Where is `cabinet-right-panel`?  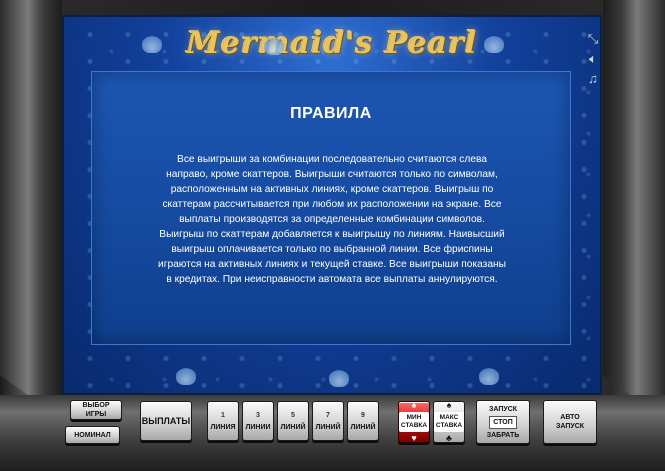
cabinet-right-panel is located at coordinates (634, 197).